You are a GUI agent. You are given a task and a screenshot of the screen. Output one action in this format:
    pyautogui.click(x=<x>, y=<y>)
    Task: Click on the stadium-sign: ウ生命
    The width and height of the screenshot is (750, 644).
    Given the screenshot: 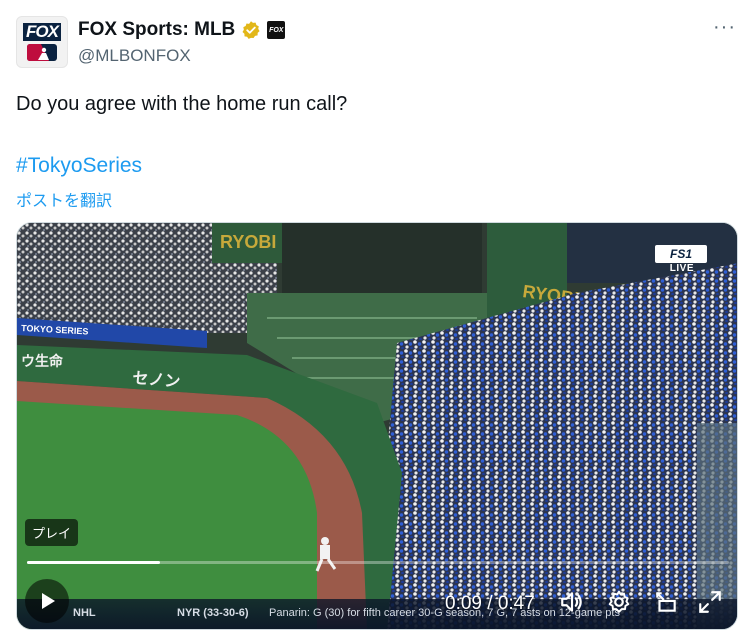 What is the action you would take?
    pyautogui.click(x=42, y=361)
    